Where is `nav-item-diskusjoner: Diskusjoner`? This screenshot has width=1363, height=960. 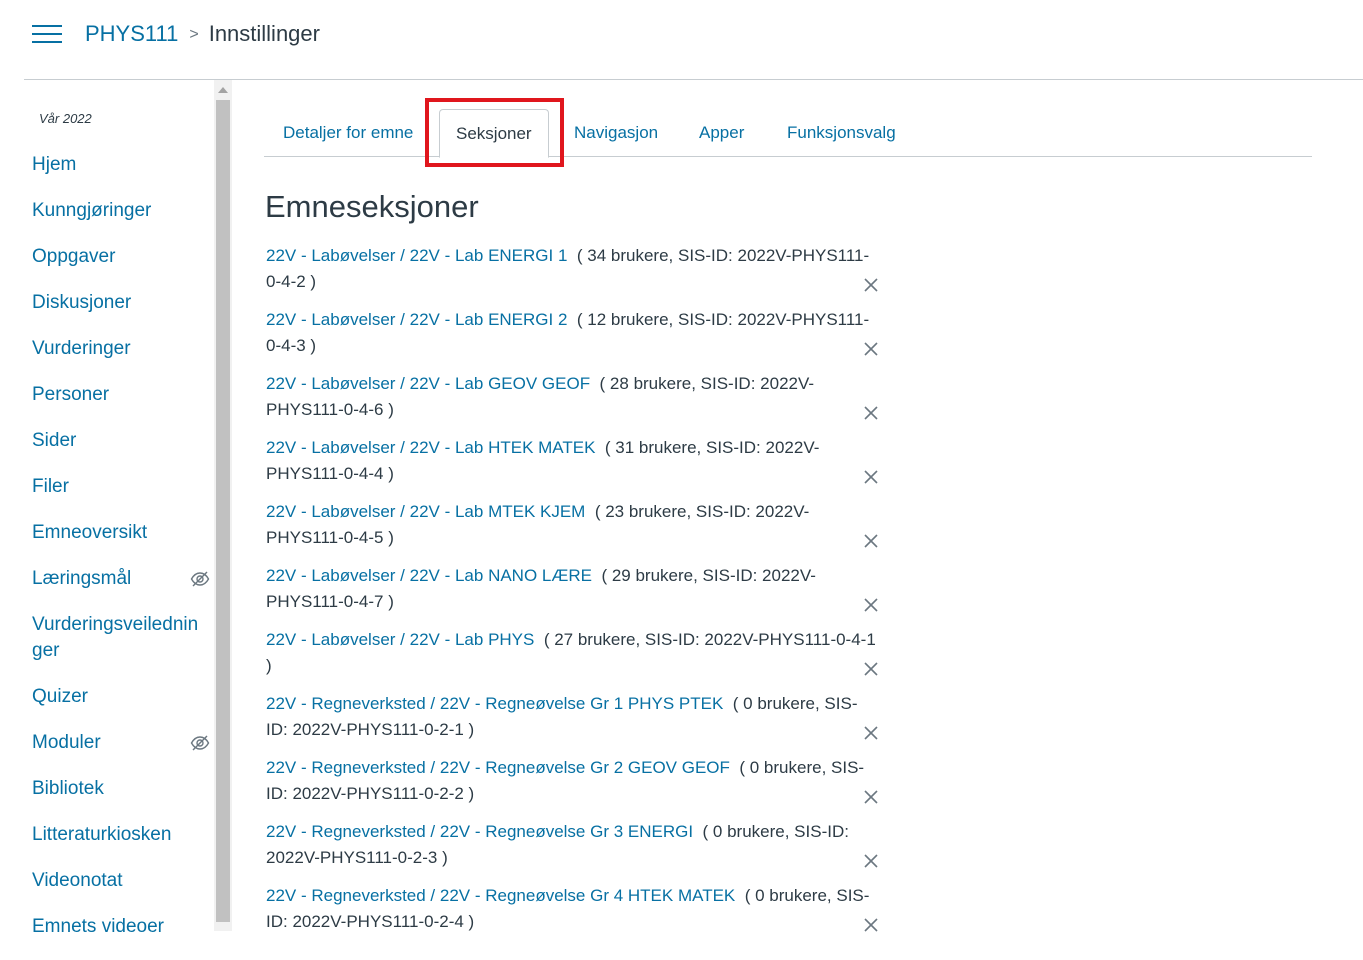 nav-item-diskusjoner: Diskusjoner is located at coordinates (120, 303).